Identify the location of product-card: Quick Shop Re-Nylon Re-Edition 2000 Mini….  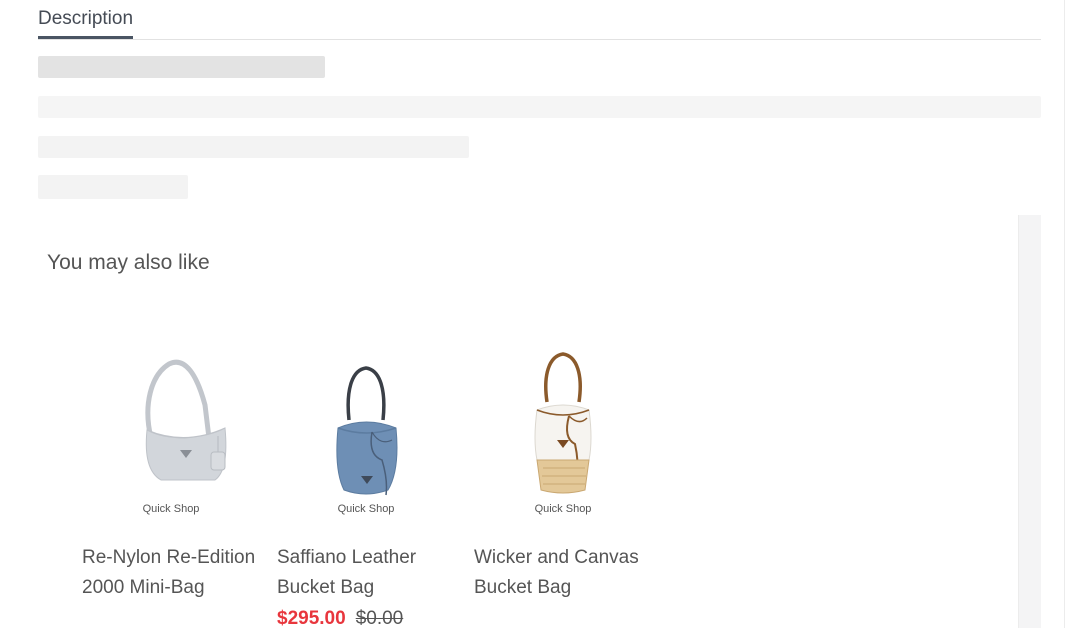
(171, 464).